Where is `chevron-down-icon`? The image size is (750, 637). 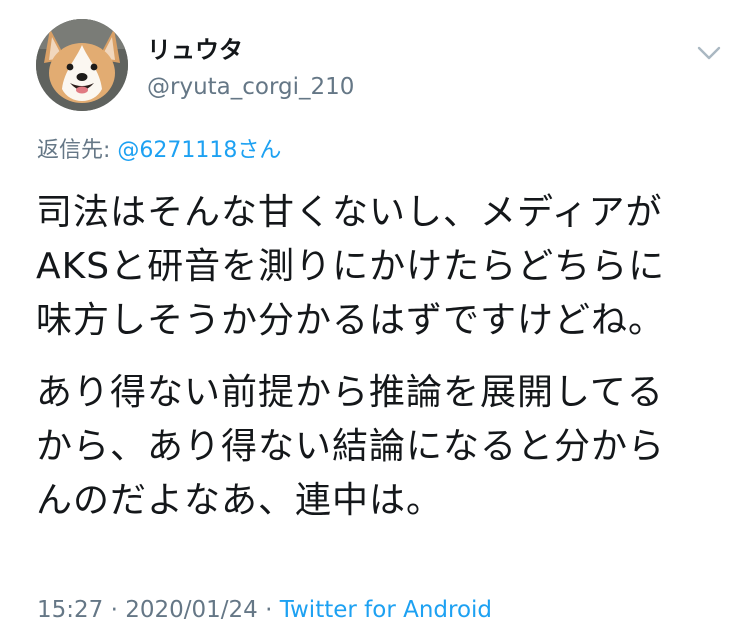 chevron-down-icon is located at coordinates (709, 53).